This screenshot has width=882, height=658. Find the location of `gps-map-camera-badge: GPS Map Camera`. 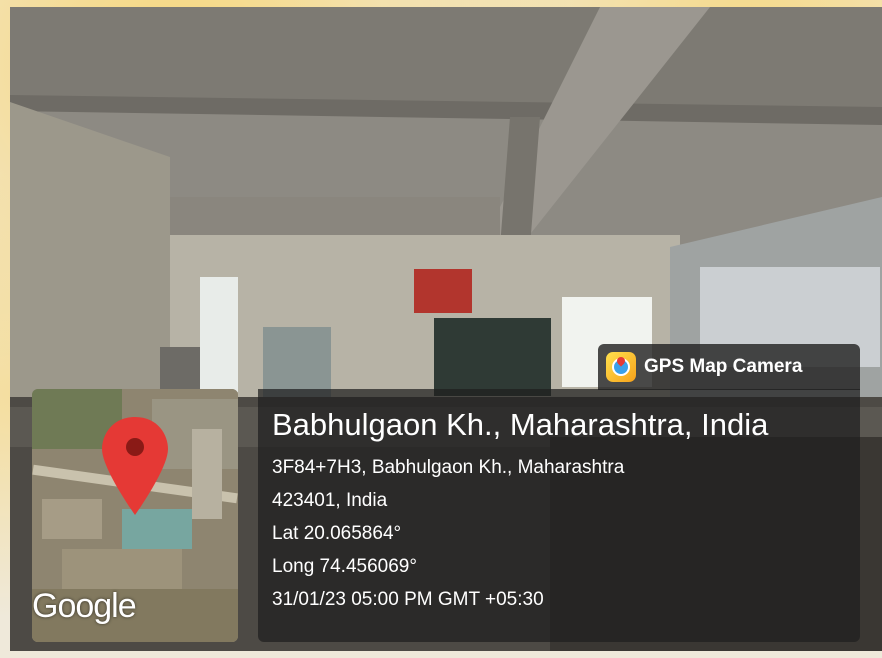

gps-map-camera-badge: GPS Map Camera is located at coordinates (729, 367).